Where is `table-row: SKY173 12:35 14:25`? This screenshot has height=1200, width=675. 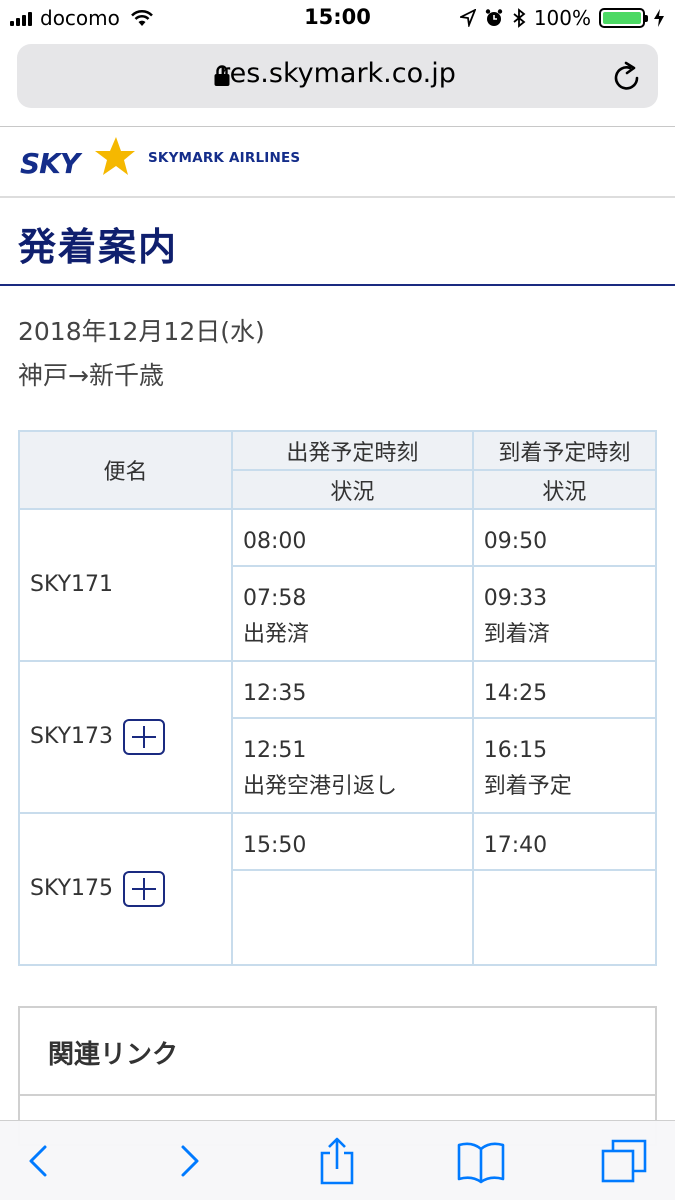
table-row: SKY173 12:35 14:25 is located at coordinates (338, 737).